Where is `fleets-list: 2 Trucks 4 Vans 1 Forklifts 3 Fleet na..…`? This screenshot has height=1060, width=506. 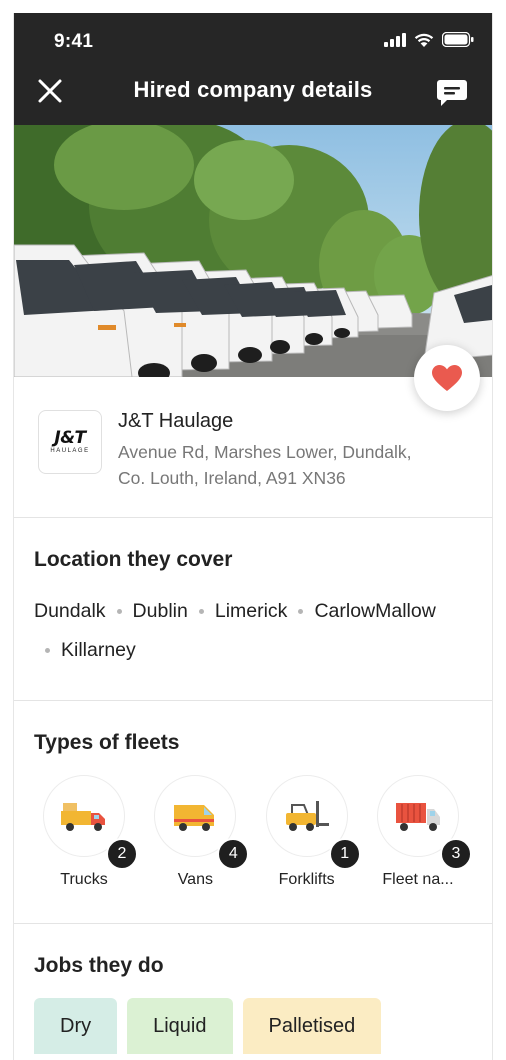 fleets-list: 2 Trucks 4 Vans 1 Forklifts 3 Fleet na..… is located at coordinates (253, 849).